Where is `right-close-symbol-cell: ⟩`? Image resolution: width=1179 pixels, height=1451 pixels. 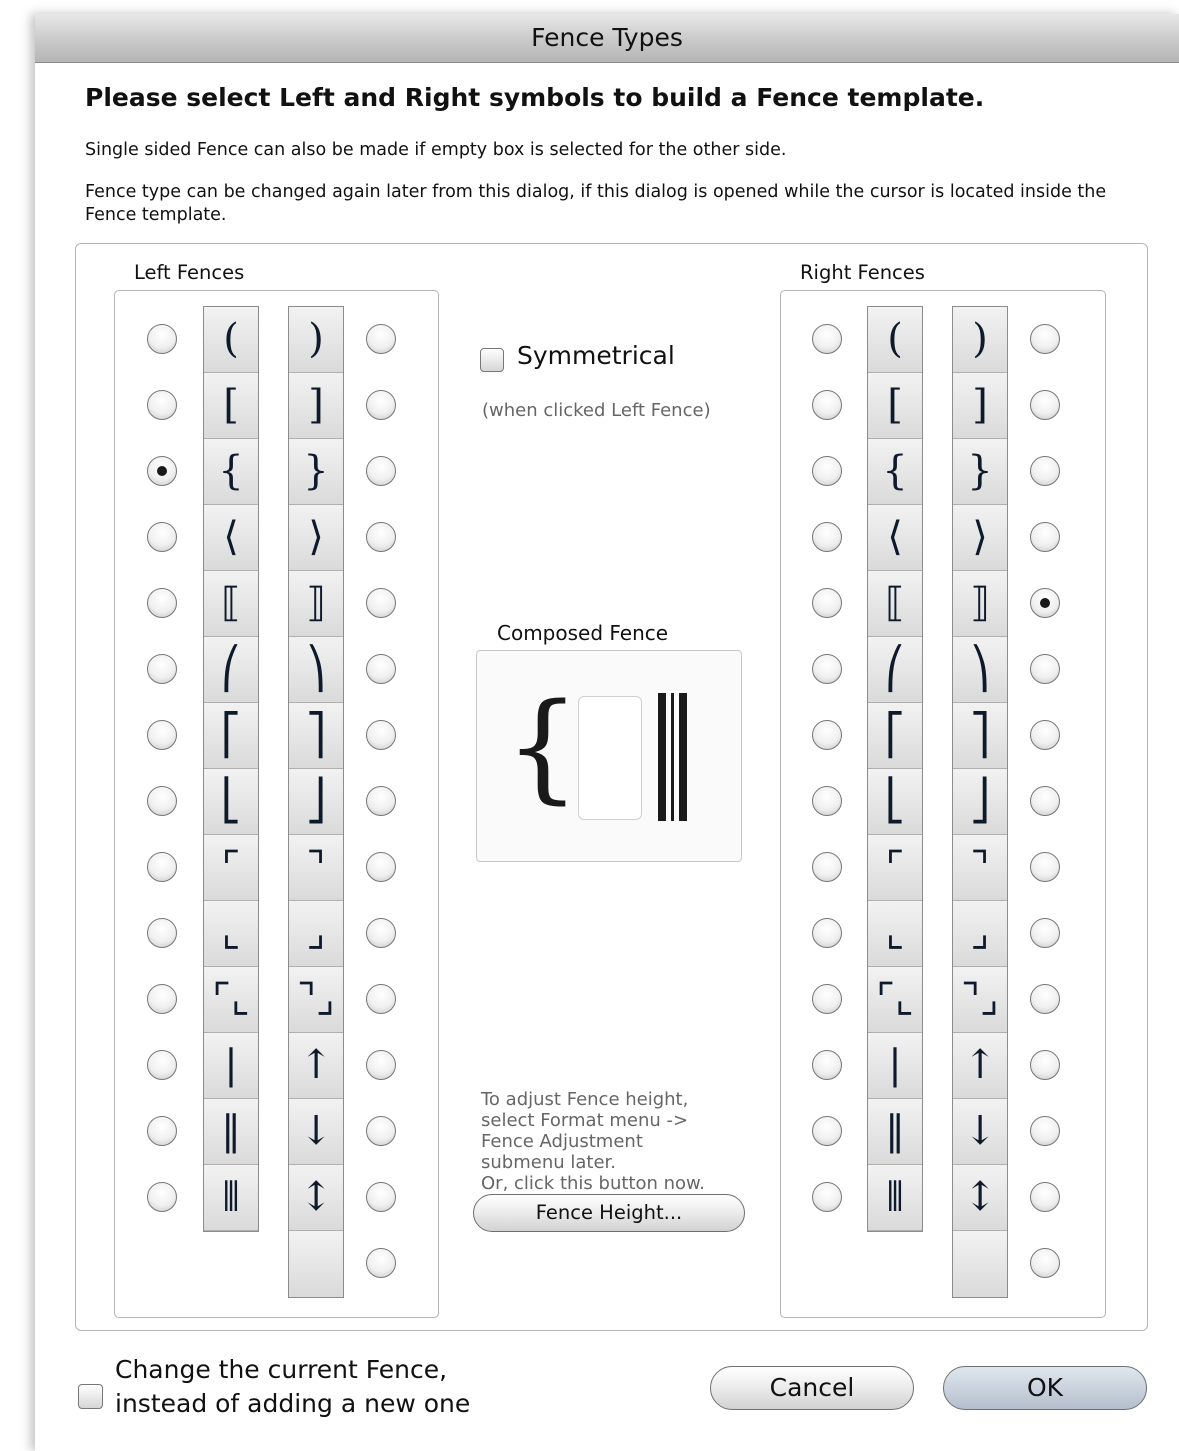
right-close-symbol-cell: ⟩ is located at coordinates (980, 538).